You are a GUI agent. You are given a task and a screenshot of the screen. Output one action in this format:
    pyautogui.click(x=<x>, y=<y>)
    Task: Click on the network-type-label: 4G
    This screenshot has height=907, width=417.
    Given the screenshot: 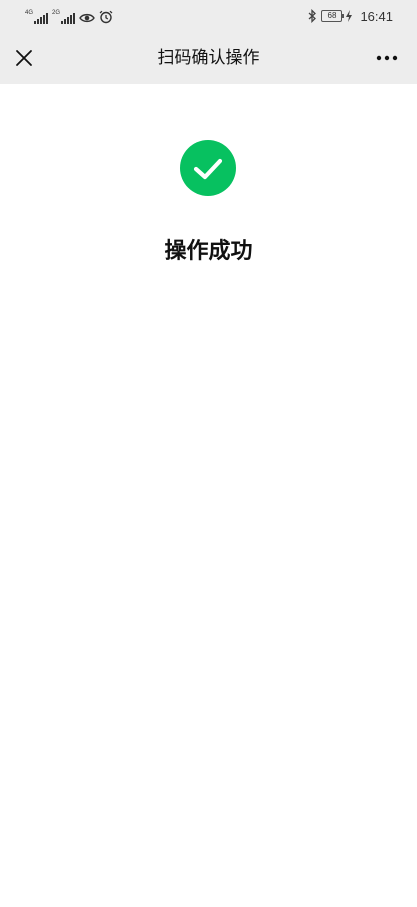 What is the action you would take?
    pyautogui.click(x=29, y=13)
    